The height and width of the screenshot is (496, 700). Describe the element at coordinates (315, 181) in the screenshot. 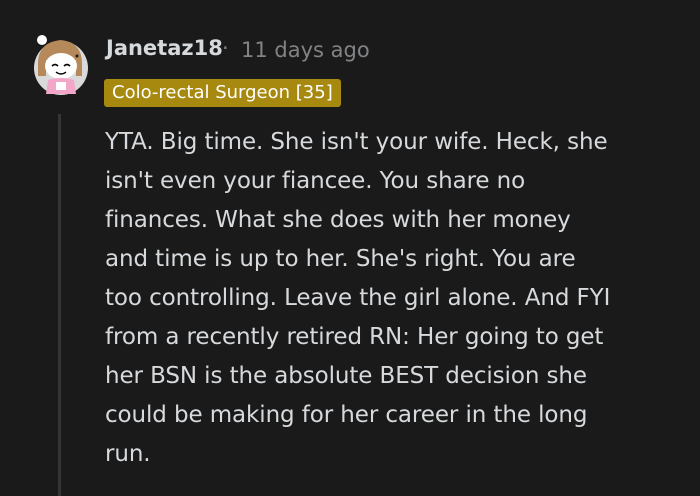

I see `comment-body-line: isn't even your fiancee. You share no` at that location.